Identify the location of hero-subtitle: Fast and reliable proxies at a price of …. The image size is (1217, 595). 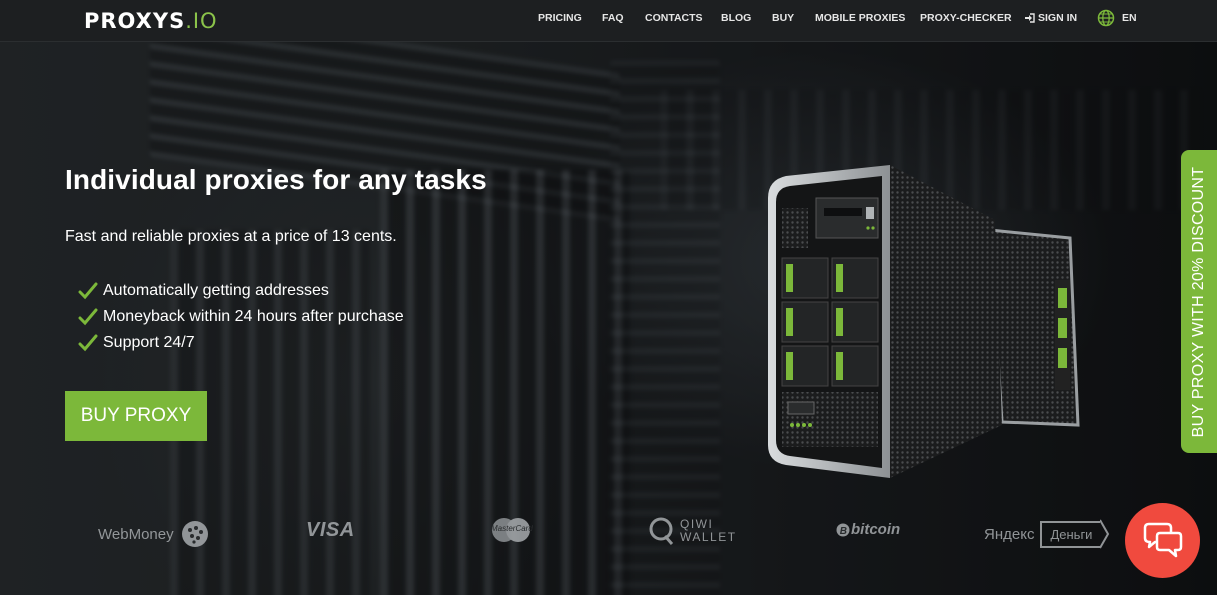
(231, 236).